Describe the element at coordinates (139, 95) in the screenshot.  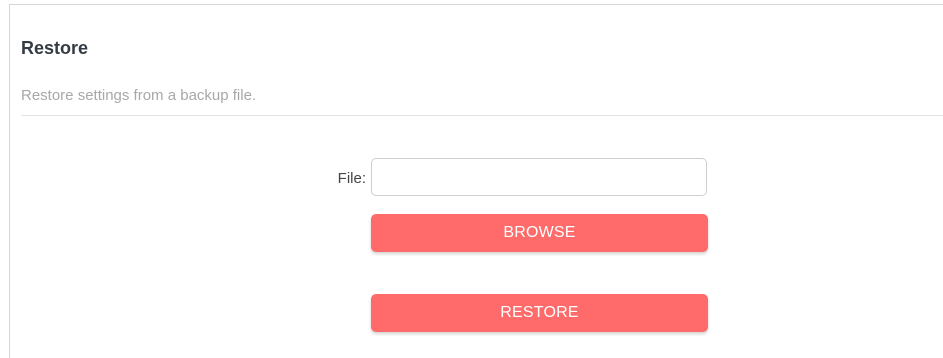
I see `section-description: Restore settings from a backup file.` at that location.